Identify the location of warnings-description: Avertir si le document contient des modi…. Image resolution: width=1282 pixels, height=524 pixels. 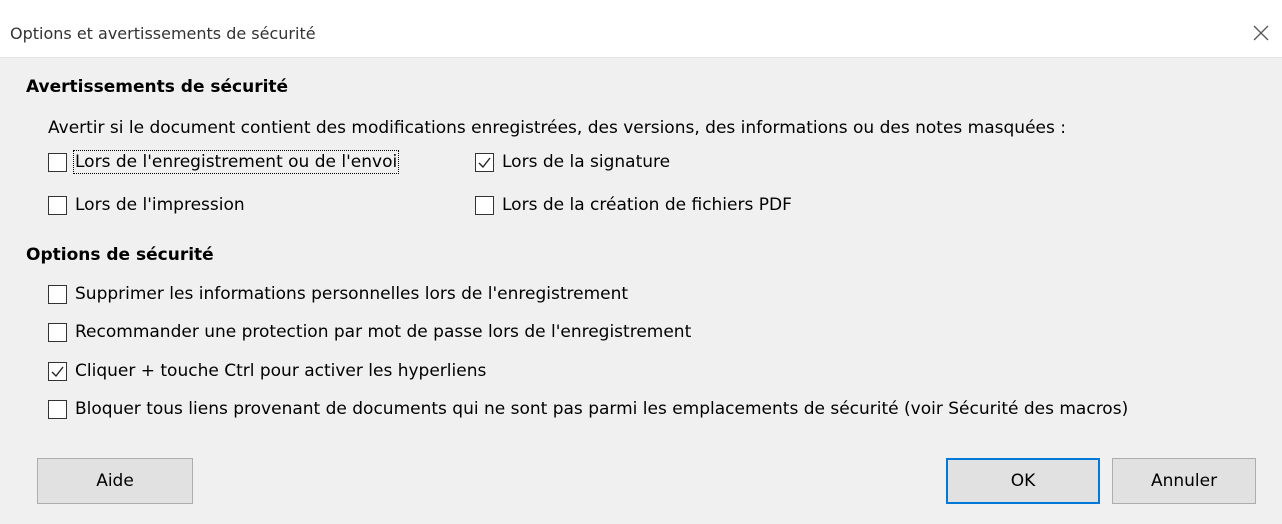
(557, 128).